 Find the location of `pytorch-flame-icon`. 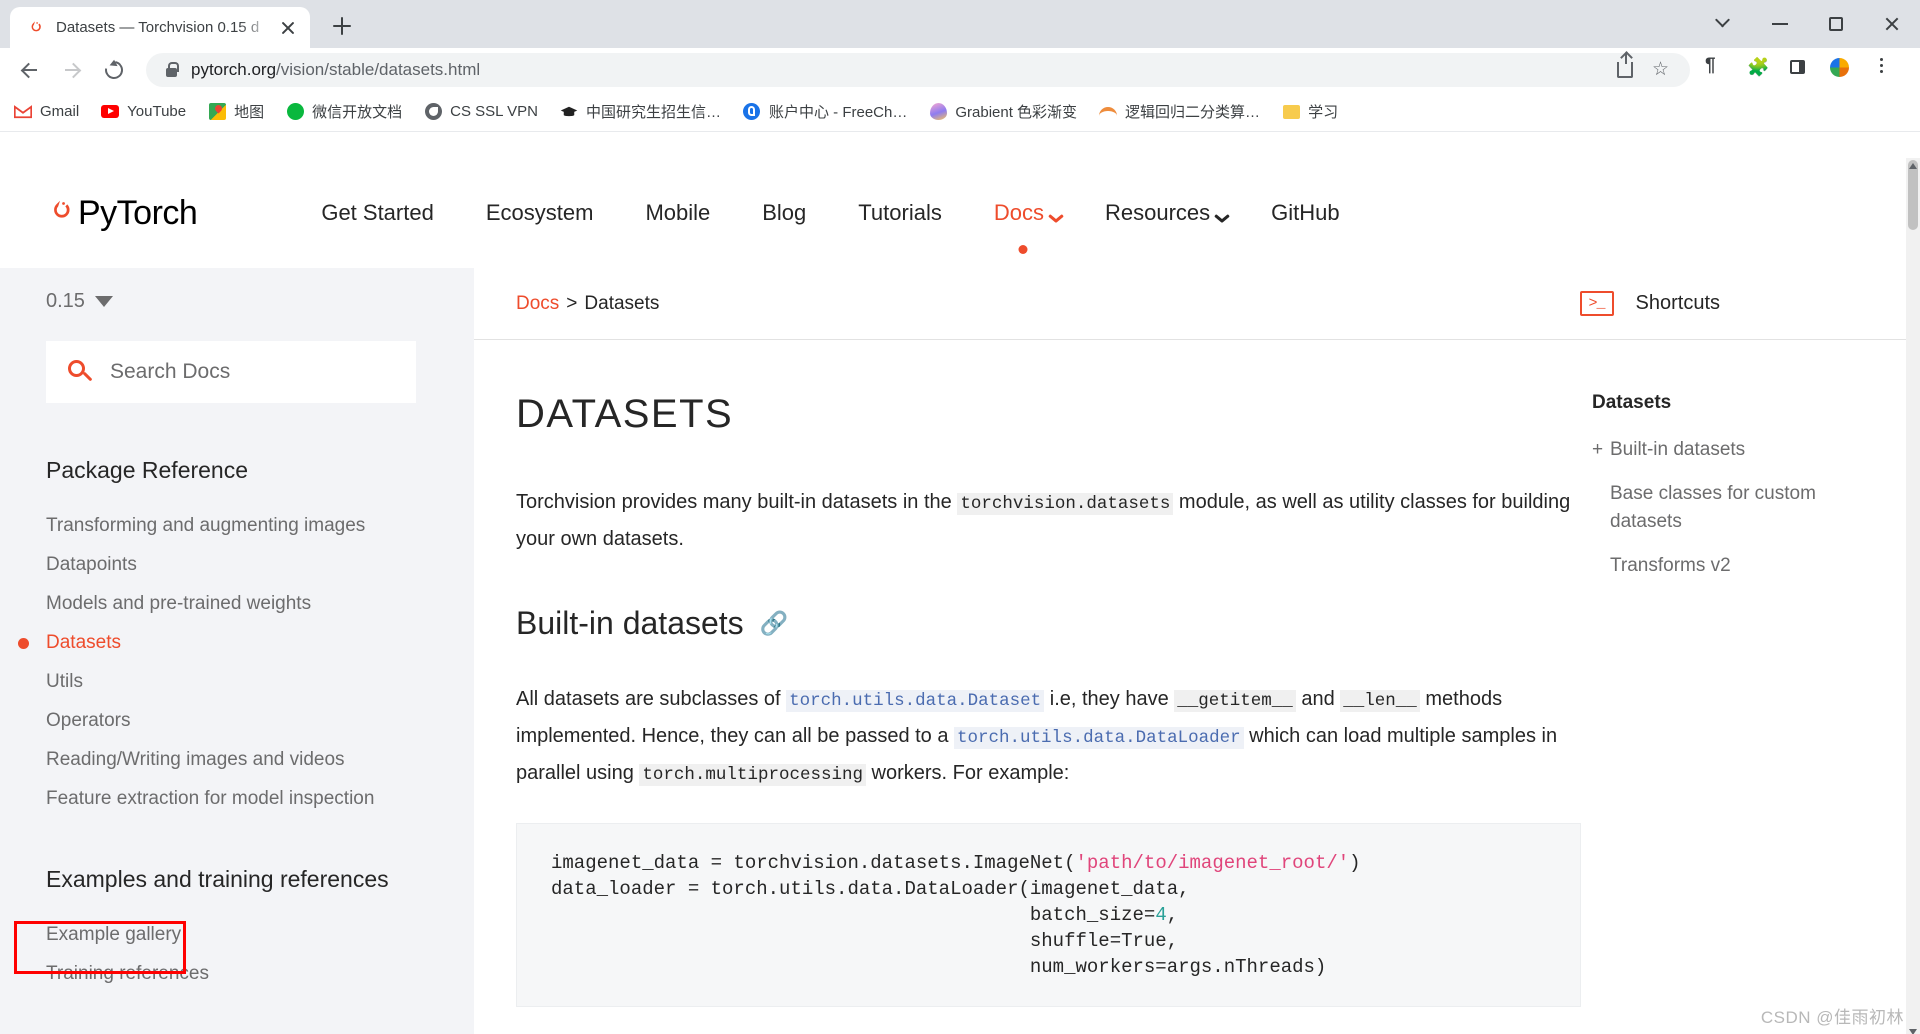

pytorch-flame-icon is located at coordinates (60, 213).